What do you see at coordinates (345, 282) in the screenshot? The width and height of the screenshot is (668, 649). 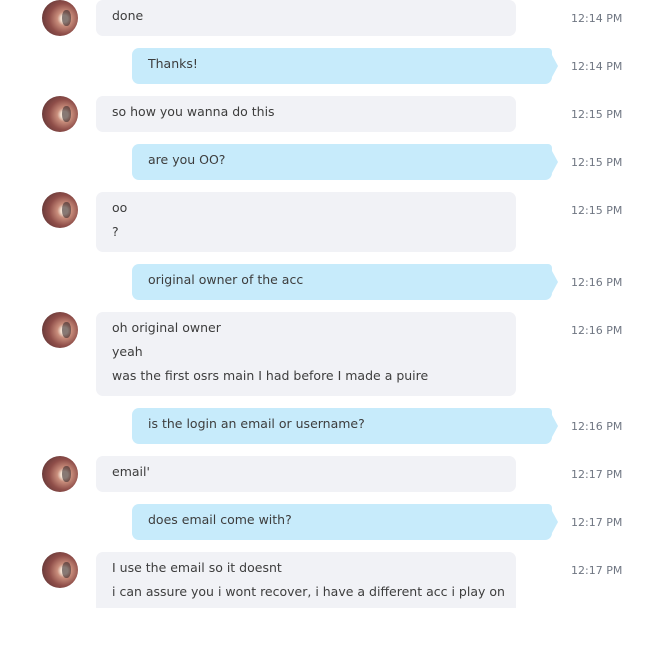 I see `outgoing-message-bubble: original owner of the acc` at bounding box center [345, 282].